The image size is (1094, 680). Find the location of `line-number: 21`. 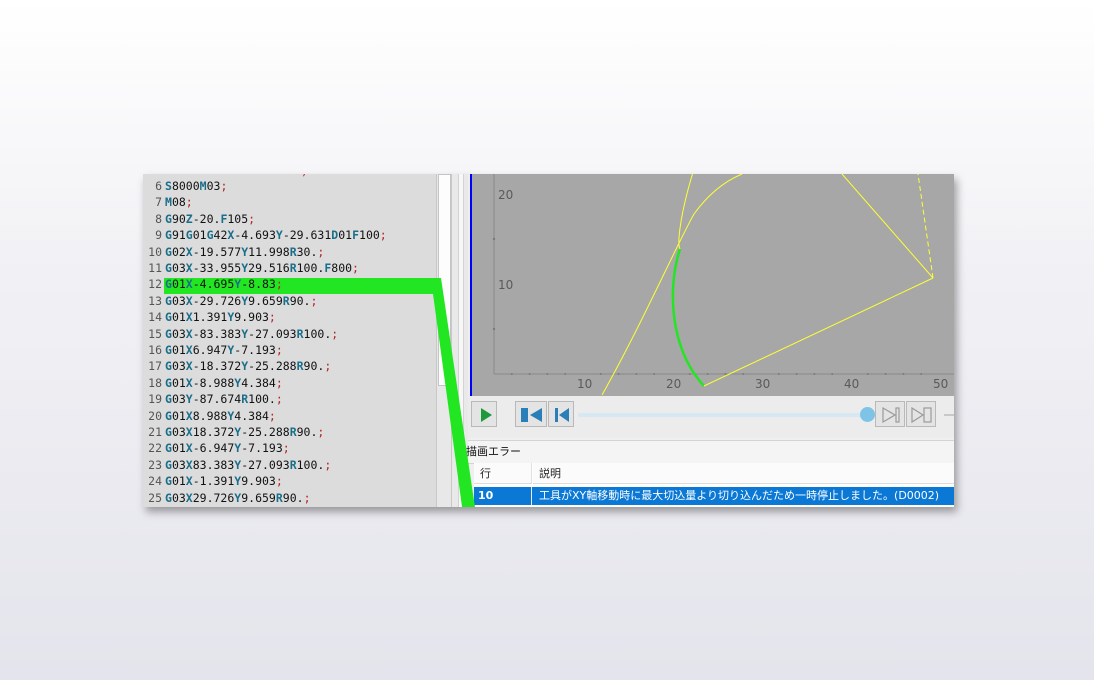

line-number: 21 is located at coordinates (155, 432).